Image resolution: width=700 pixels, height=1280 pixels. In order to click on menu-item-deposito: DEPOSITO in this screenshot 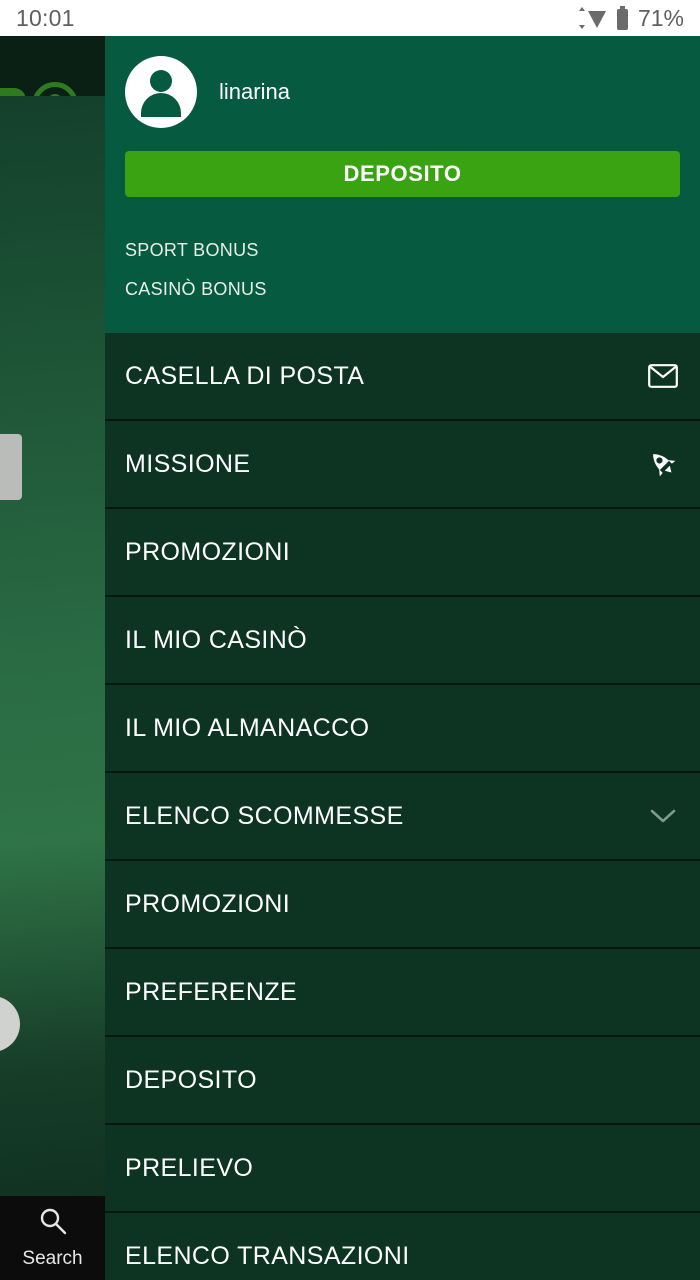, I will do `click(402, 1081)`.